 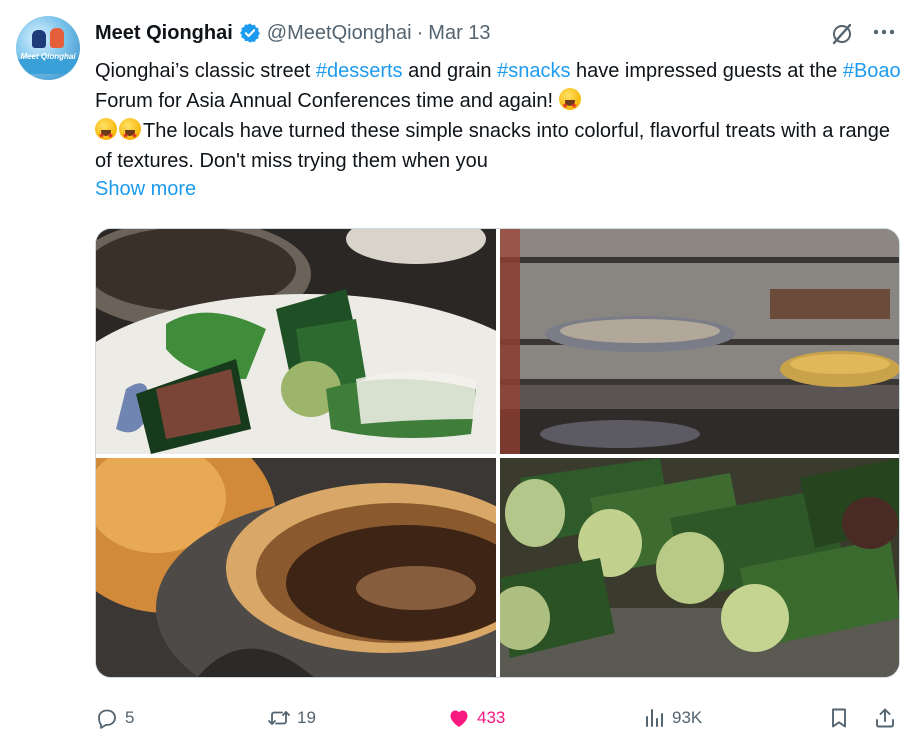 I want to click on hashtag-boao: #Boao, so click(x=872, y=71).